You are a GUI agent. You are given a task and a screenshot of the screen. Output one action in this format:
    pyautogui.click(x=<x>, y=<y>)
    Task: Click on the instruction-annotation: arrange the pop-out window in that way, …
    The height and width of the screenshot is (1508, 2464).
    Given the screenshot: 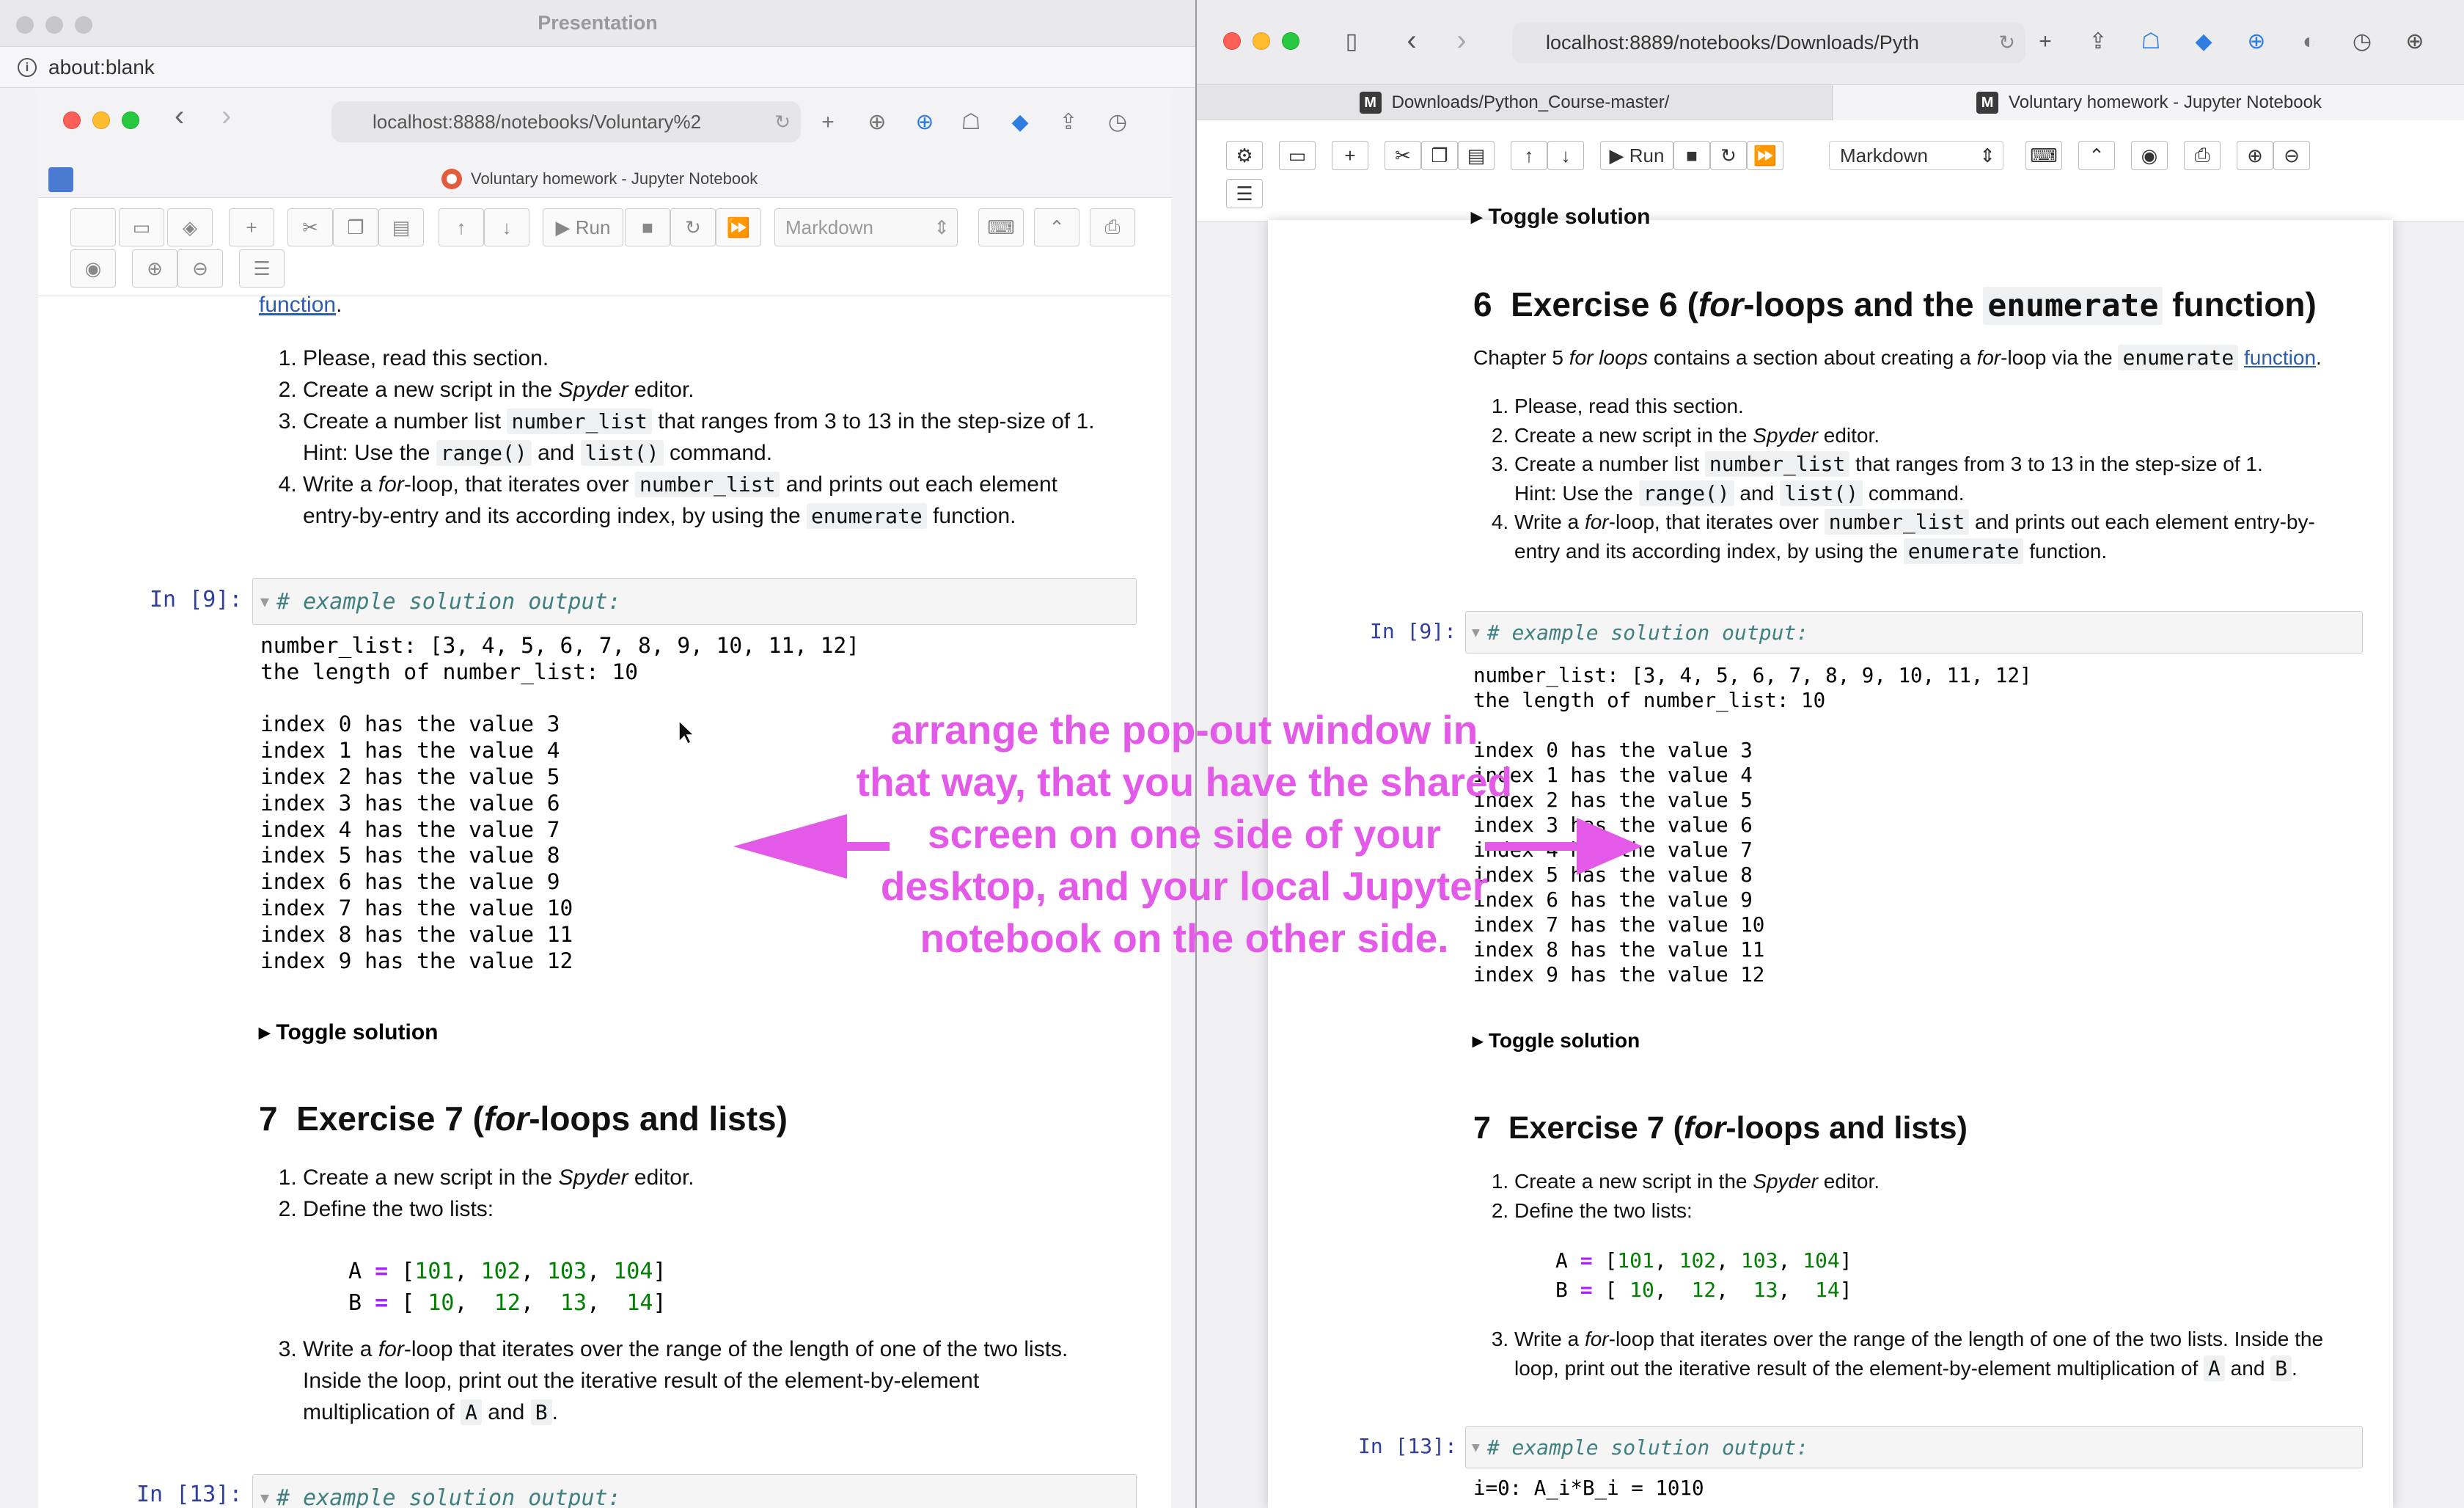 What is the action you would take?
    pyautogui.click(x=1184, y=834)
    